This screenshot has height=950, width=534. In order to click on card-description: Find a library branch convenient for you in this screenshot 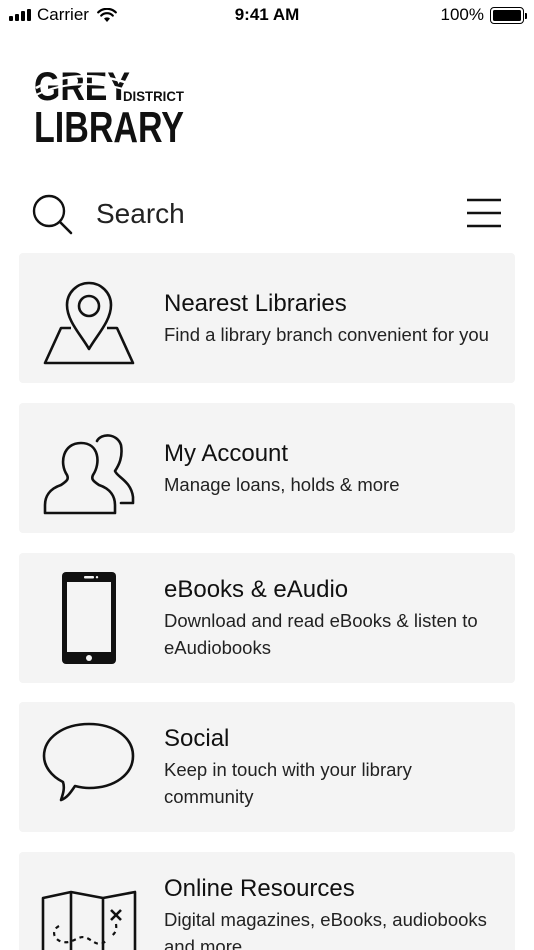, I will do `click(326, 334)`.